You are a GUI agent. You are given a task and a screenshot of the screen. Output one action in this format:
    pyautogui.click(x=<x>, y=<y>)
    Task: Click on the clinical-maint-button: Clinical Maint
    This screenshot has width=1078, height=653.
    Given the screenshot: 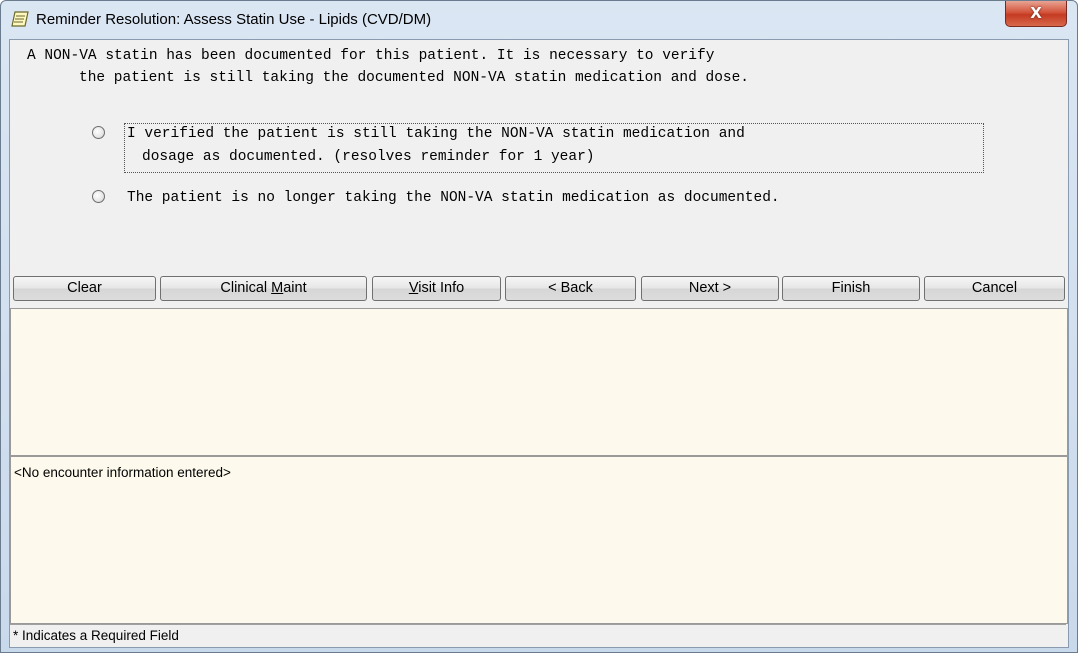 What is the action you would take?
    pyautogui.click(x=263, y=288)
    